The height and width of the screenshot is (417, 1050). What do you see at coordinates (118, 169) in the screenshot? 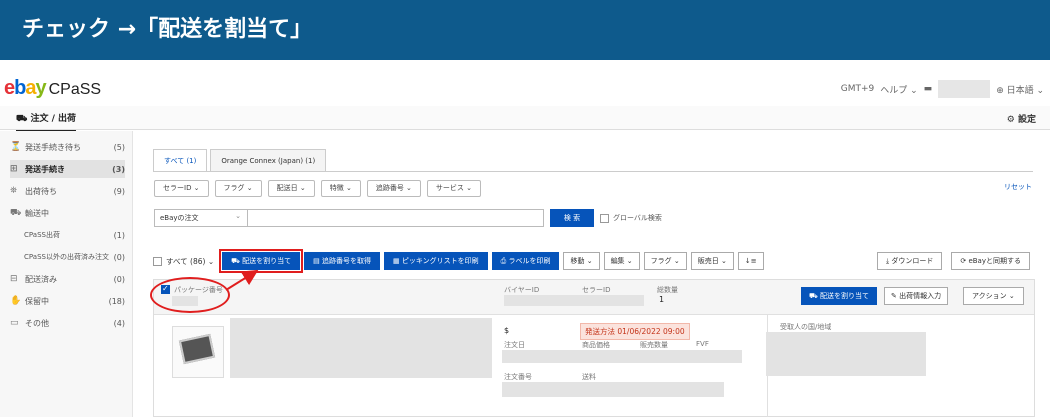
I see `sidebar-item-count: (3)` at bounding box center [118, 169].